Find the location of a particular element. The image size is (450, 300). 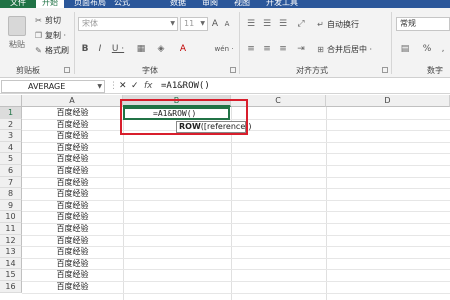

tab-home: 开始 is located at coordinates (50, 4).